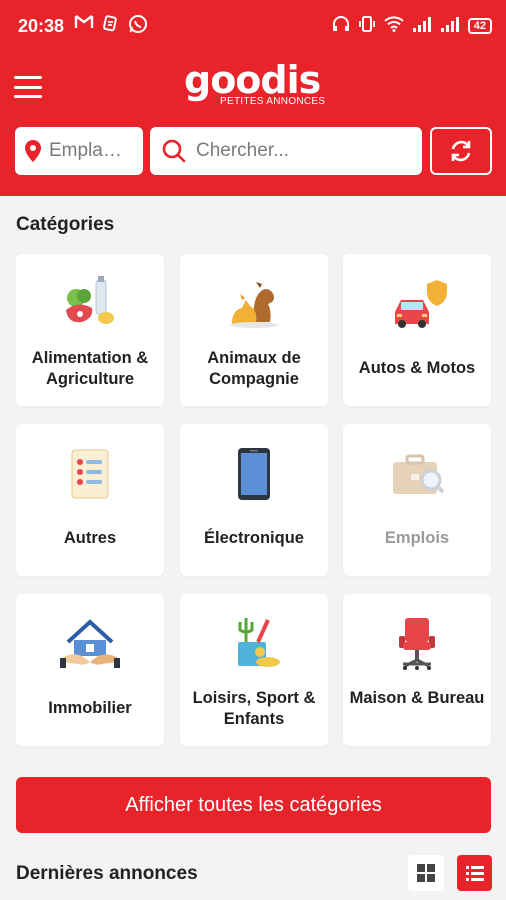 The image size is (506, 900). What do you see at coordinates (417, 368) in the screenshot?
I see `category-label: Autos & Motos` at bounding box center [417, 368].